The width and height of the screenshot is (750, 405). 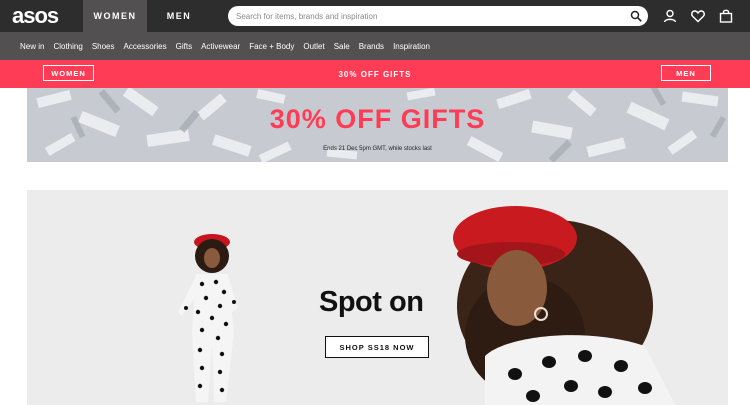 What do you see at coordinates (342, 46) in the screenshot?
I see `nav-item-sale: Sale` at bounding box center [342, 46].